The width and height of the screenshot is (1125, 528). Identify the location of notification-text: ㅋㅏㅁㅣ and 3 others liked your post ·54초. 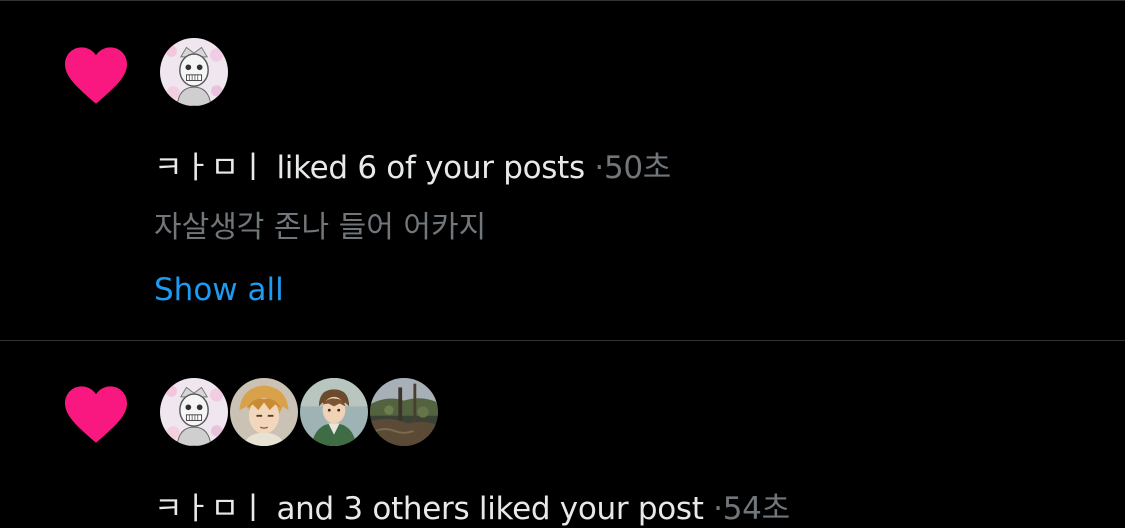
(472, 505).